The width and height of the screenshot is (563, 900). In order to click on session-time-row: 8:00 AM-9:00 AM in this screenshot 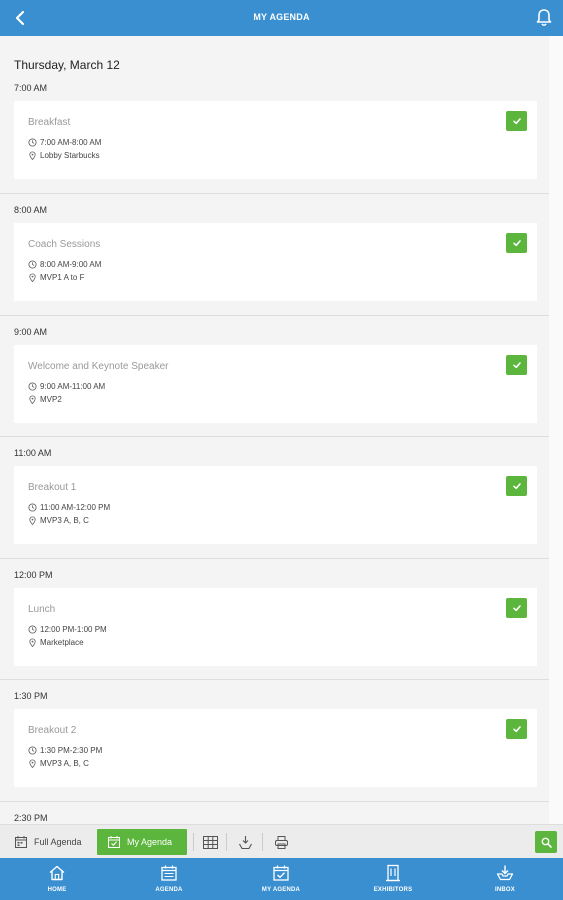, I will do `click(64, 264)`.